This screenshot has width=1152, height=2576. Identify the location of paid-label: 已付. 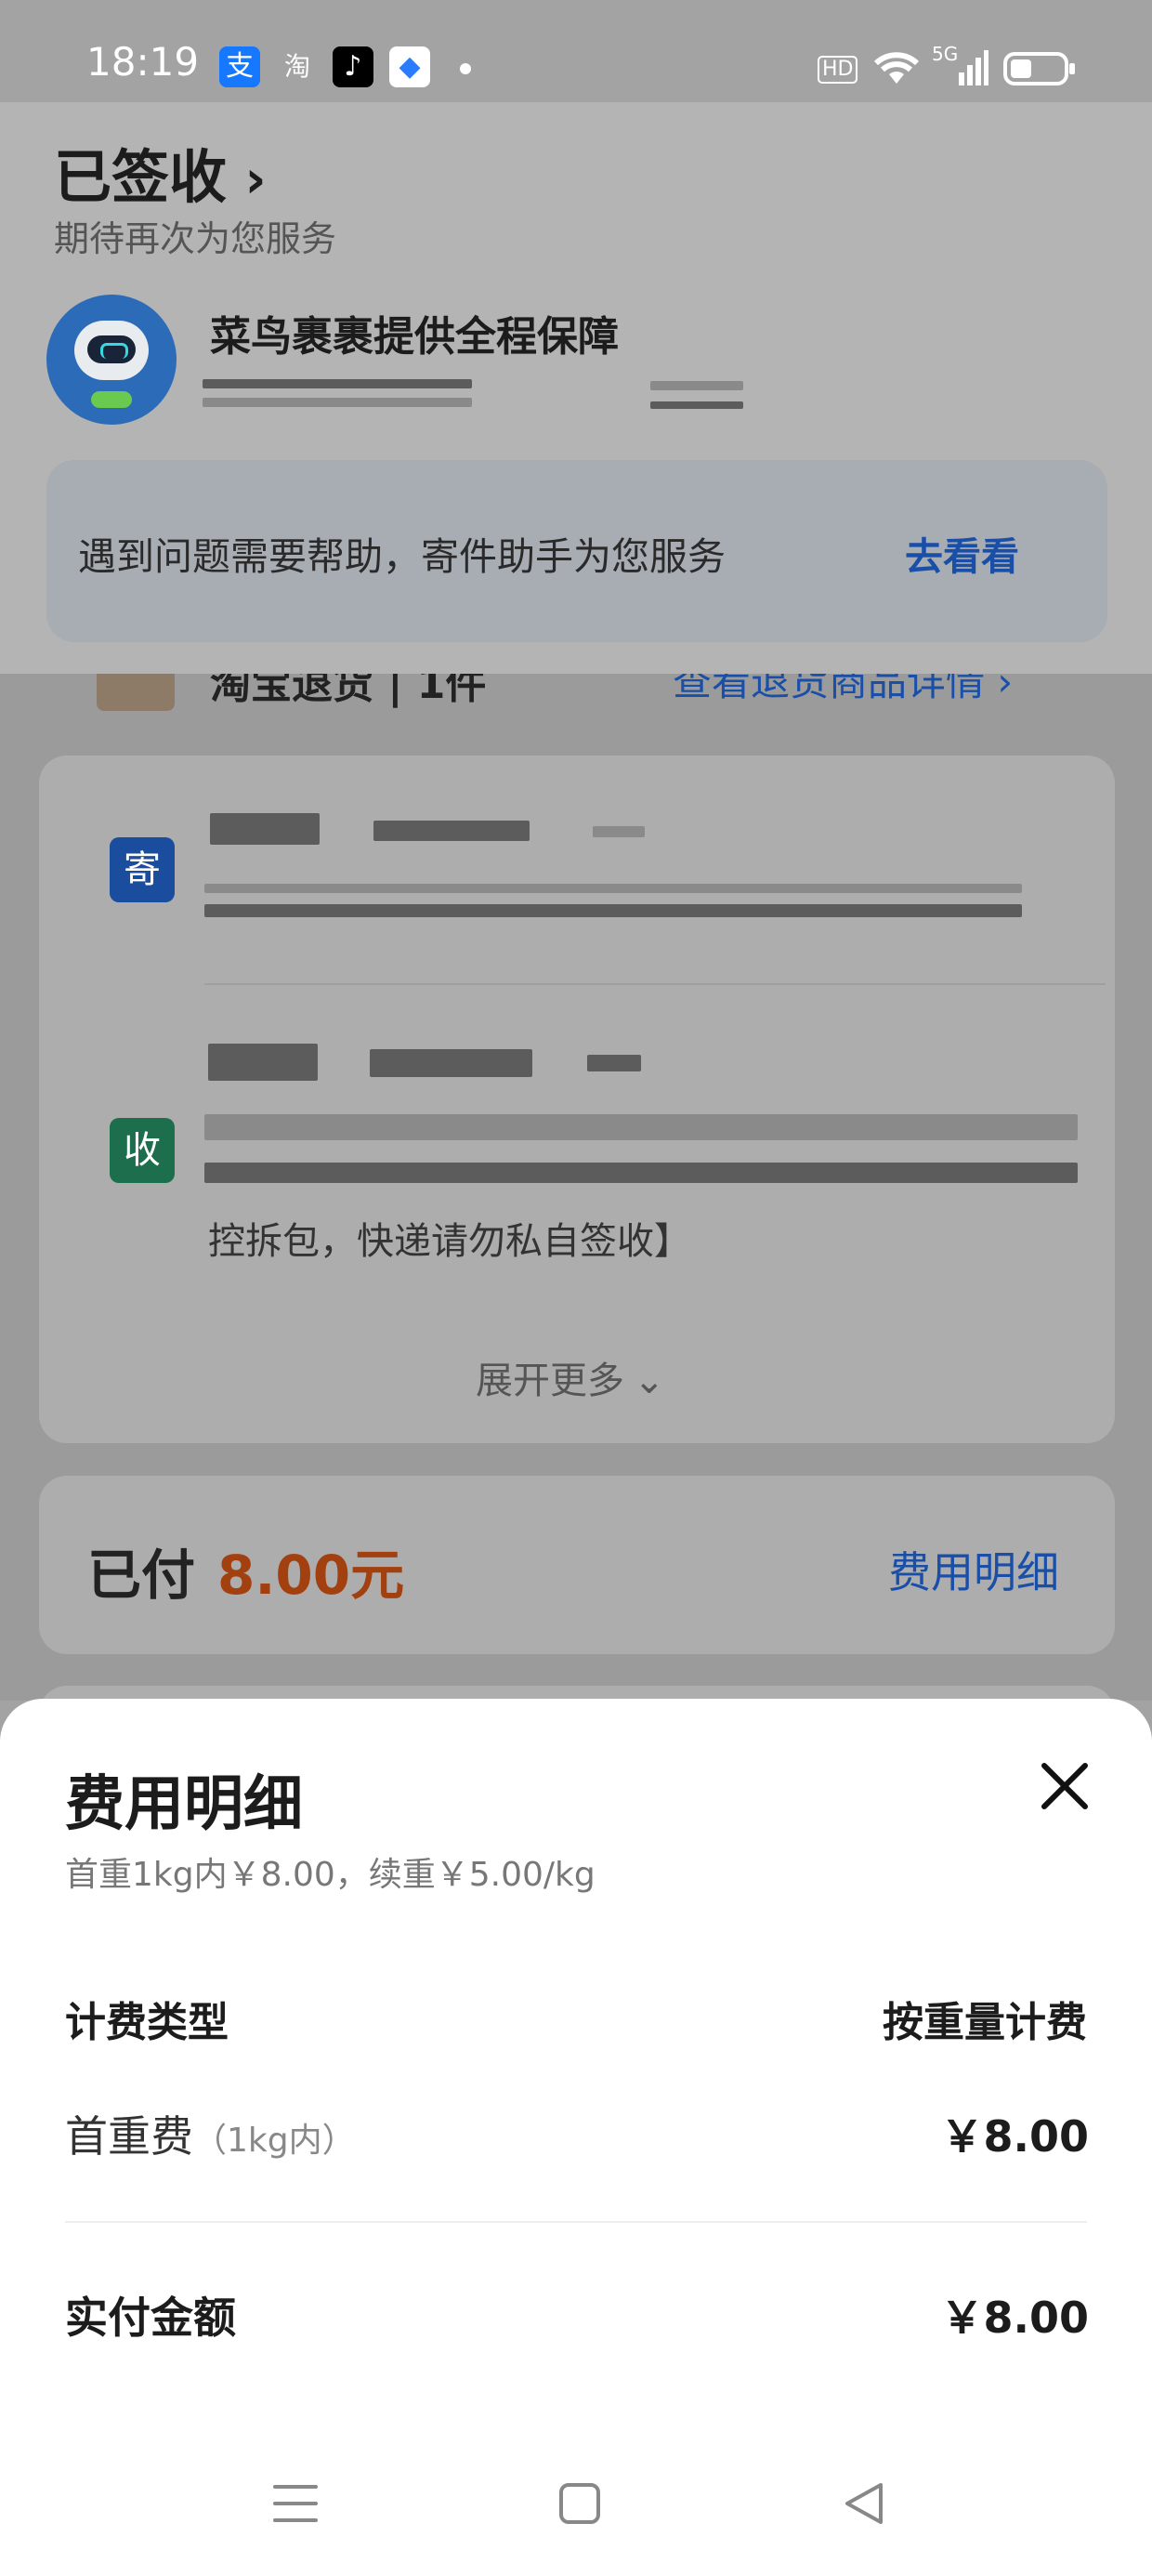
(141, 1575).